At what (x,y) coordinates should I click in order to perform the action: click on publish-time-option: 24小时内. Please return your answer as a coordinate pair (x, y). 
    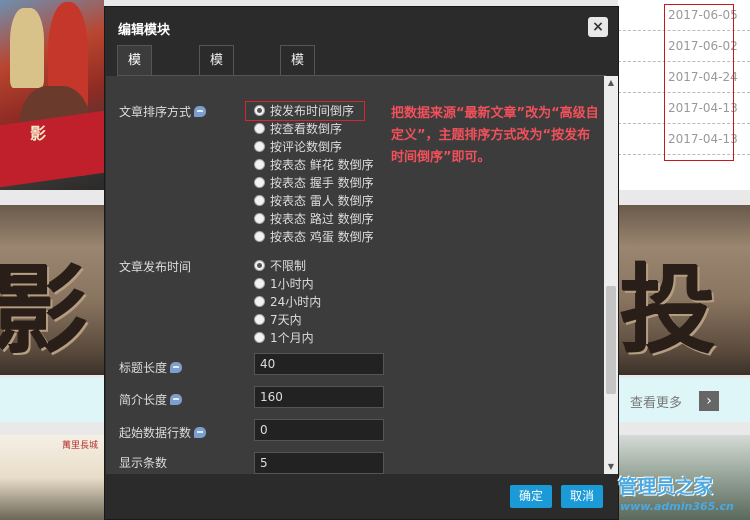
    Looking at the image, I should click on (287, 302).